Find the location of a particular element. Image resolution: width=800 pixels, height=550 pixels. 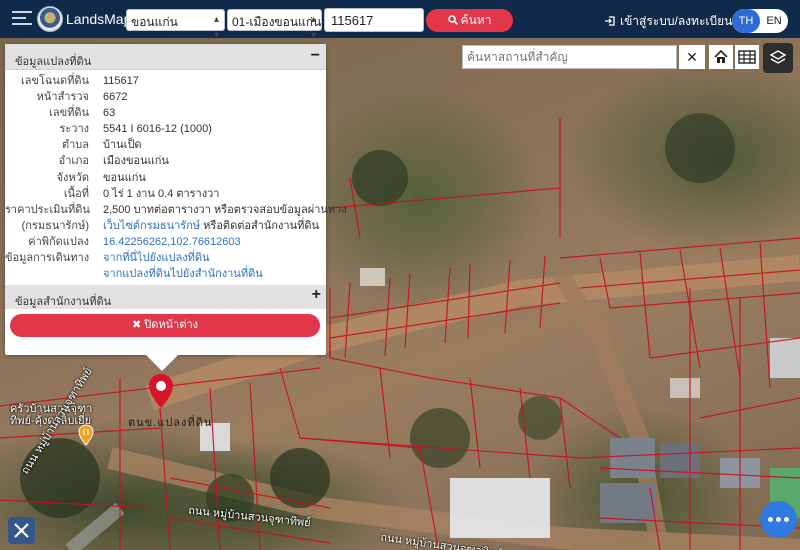

location-pin-icon is located at coordinates (161, 391).